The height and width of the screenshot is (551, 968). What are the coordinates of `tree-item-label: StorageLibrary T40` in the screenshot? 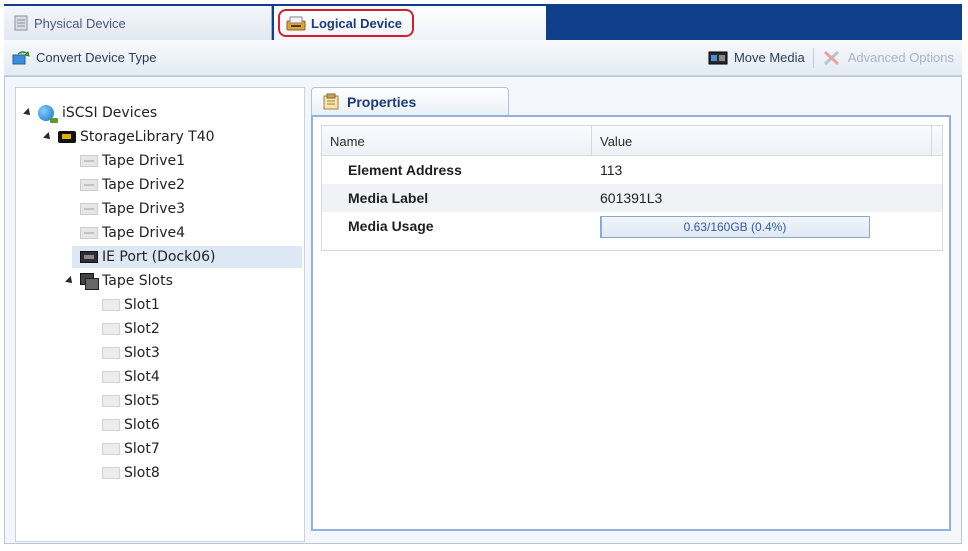 It's located at (147, 137).